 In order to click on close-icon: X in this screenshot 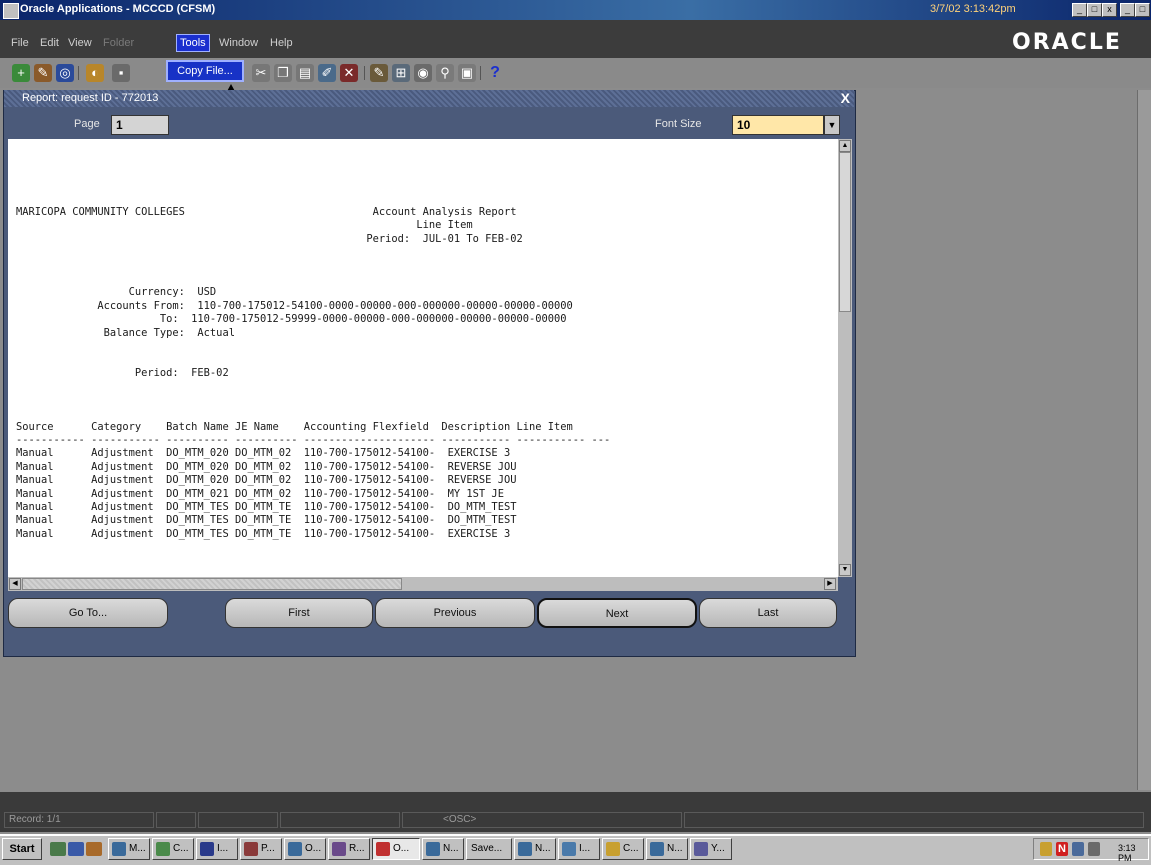, I will do `click(845, 98)`.